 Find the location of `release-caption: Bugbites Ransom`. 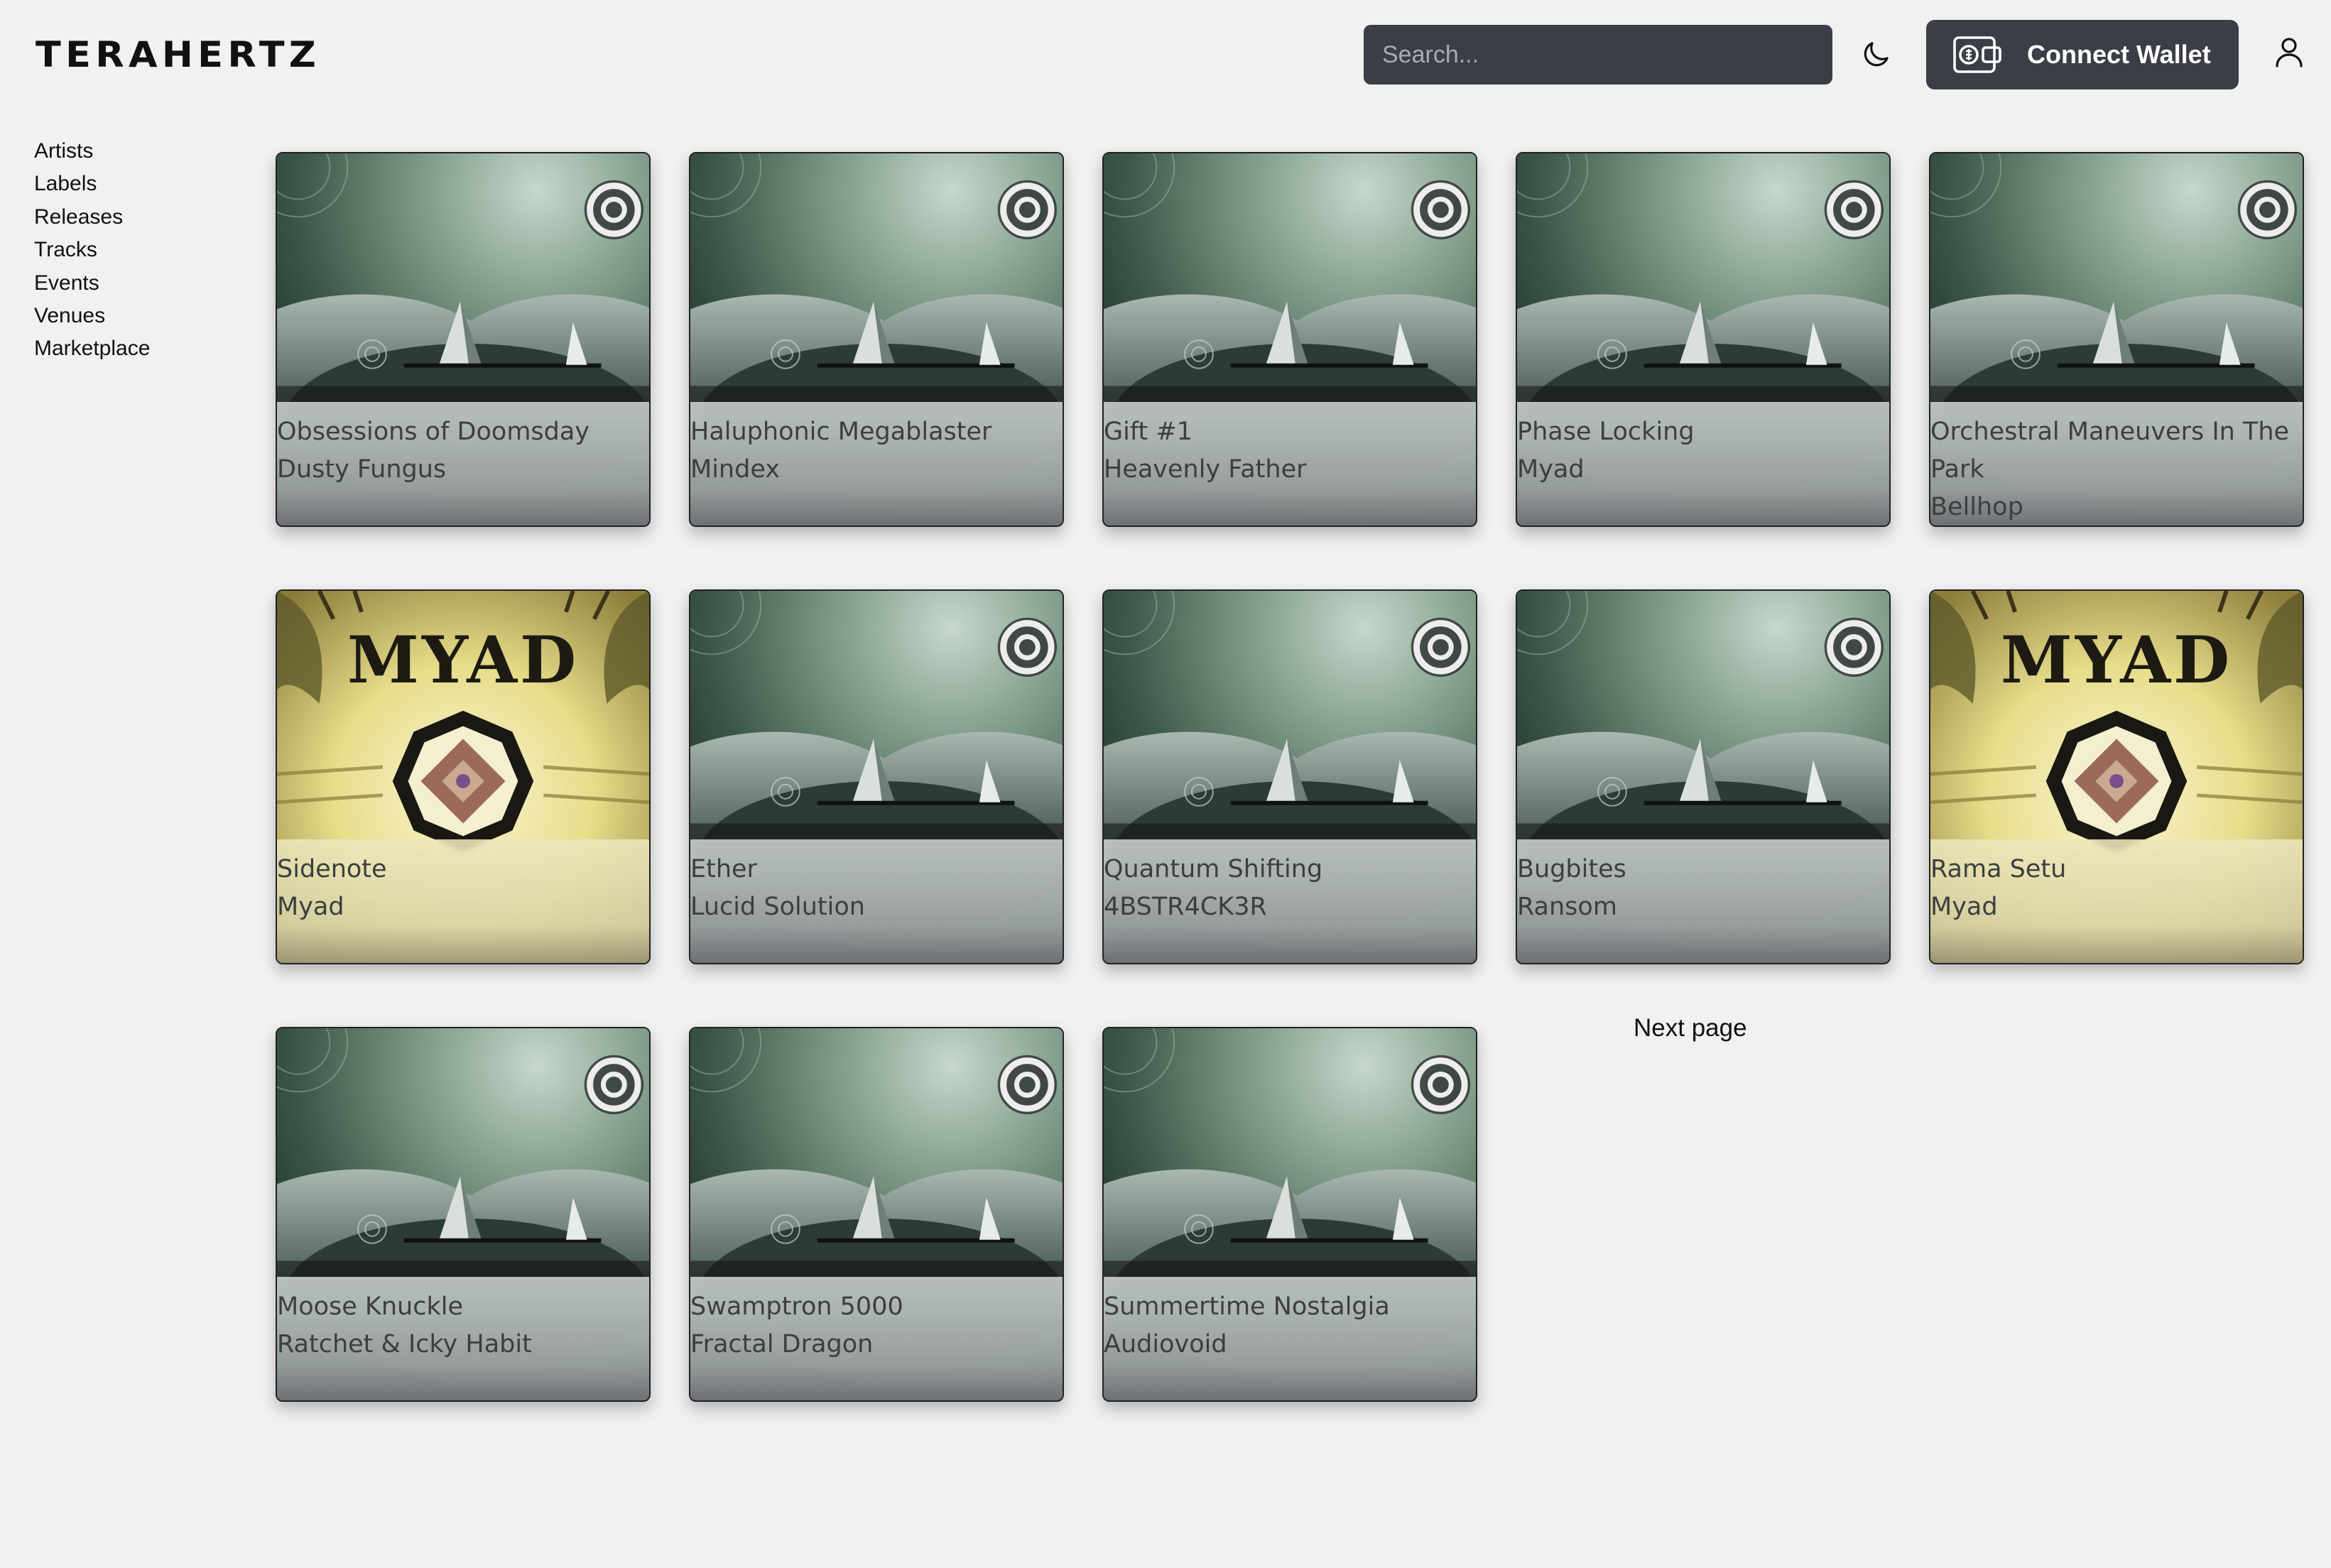

release-caption: Bugbites Ransom is located at coordinates (1703, 901).